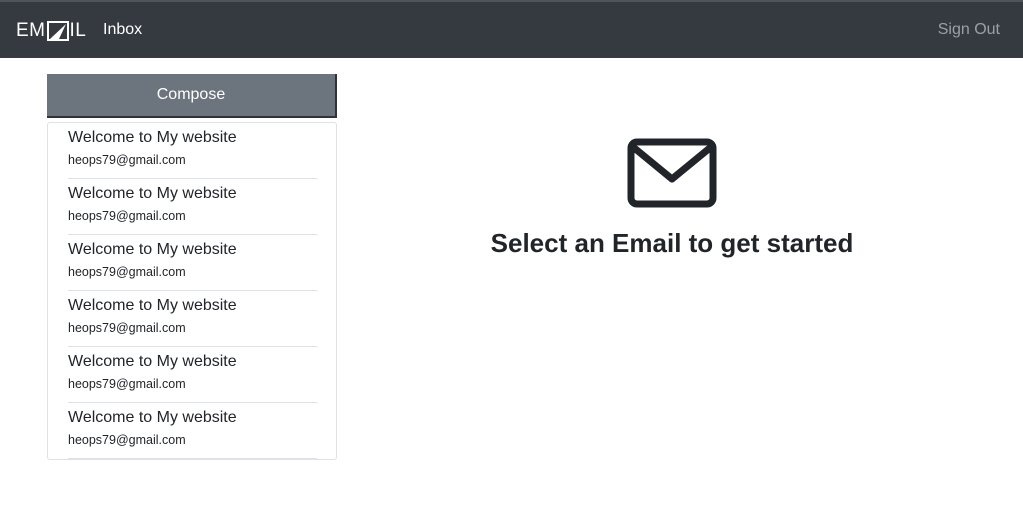 The image size is (1023, 520). Describe the element at coordinates (192, 96) in the screenshot. I see `compose-button: Compose` at that location.